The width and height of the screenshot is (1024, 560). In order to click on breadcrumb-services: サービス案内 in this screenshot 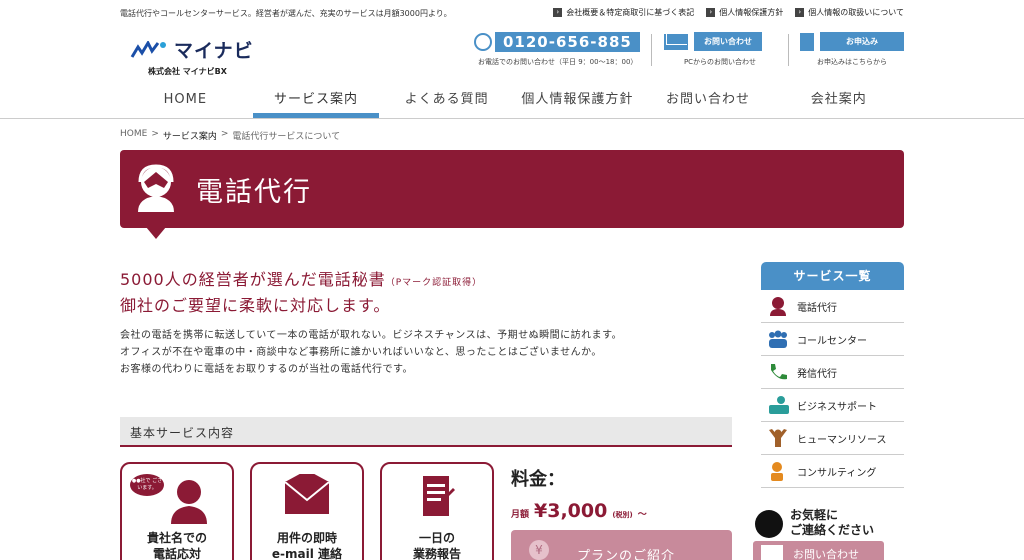, I will do `click(190, 135)`.